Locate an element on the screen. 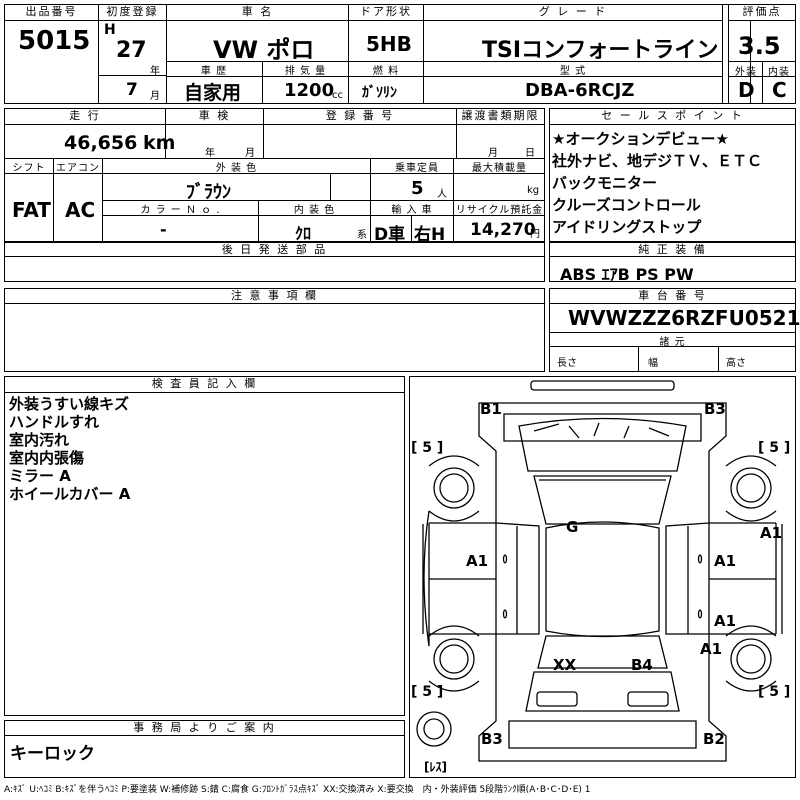 Image resolution: width=800 pixels, height=800 pixels. damage-mark: G is located at coordinates (572, 527).